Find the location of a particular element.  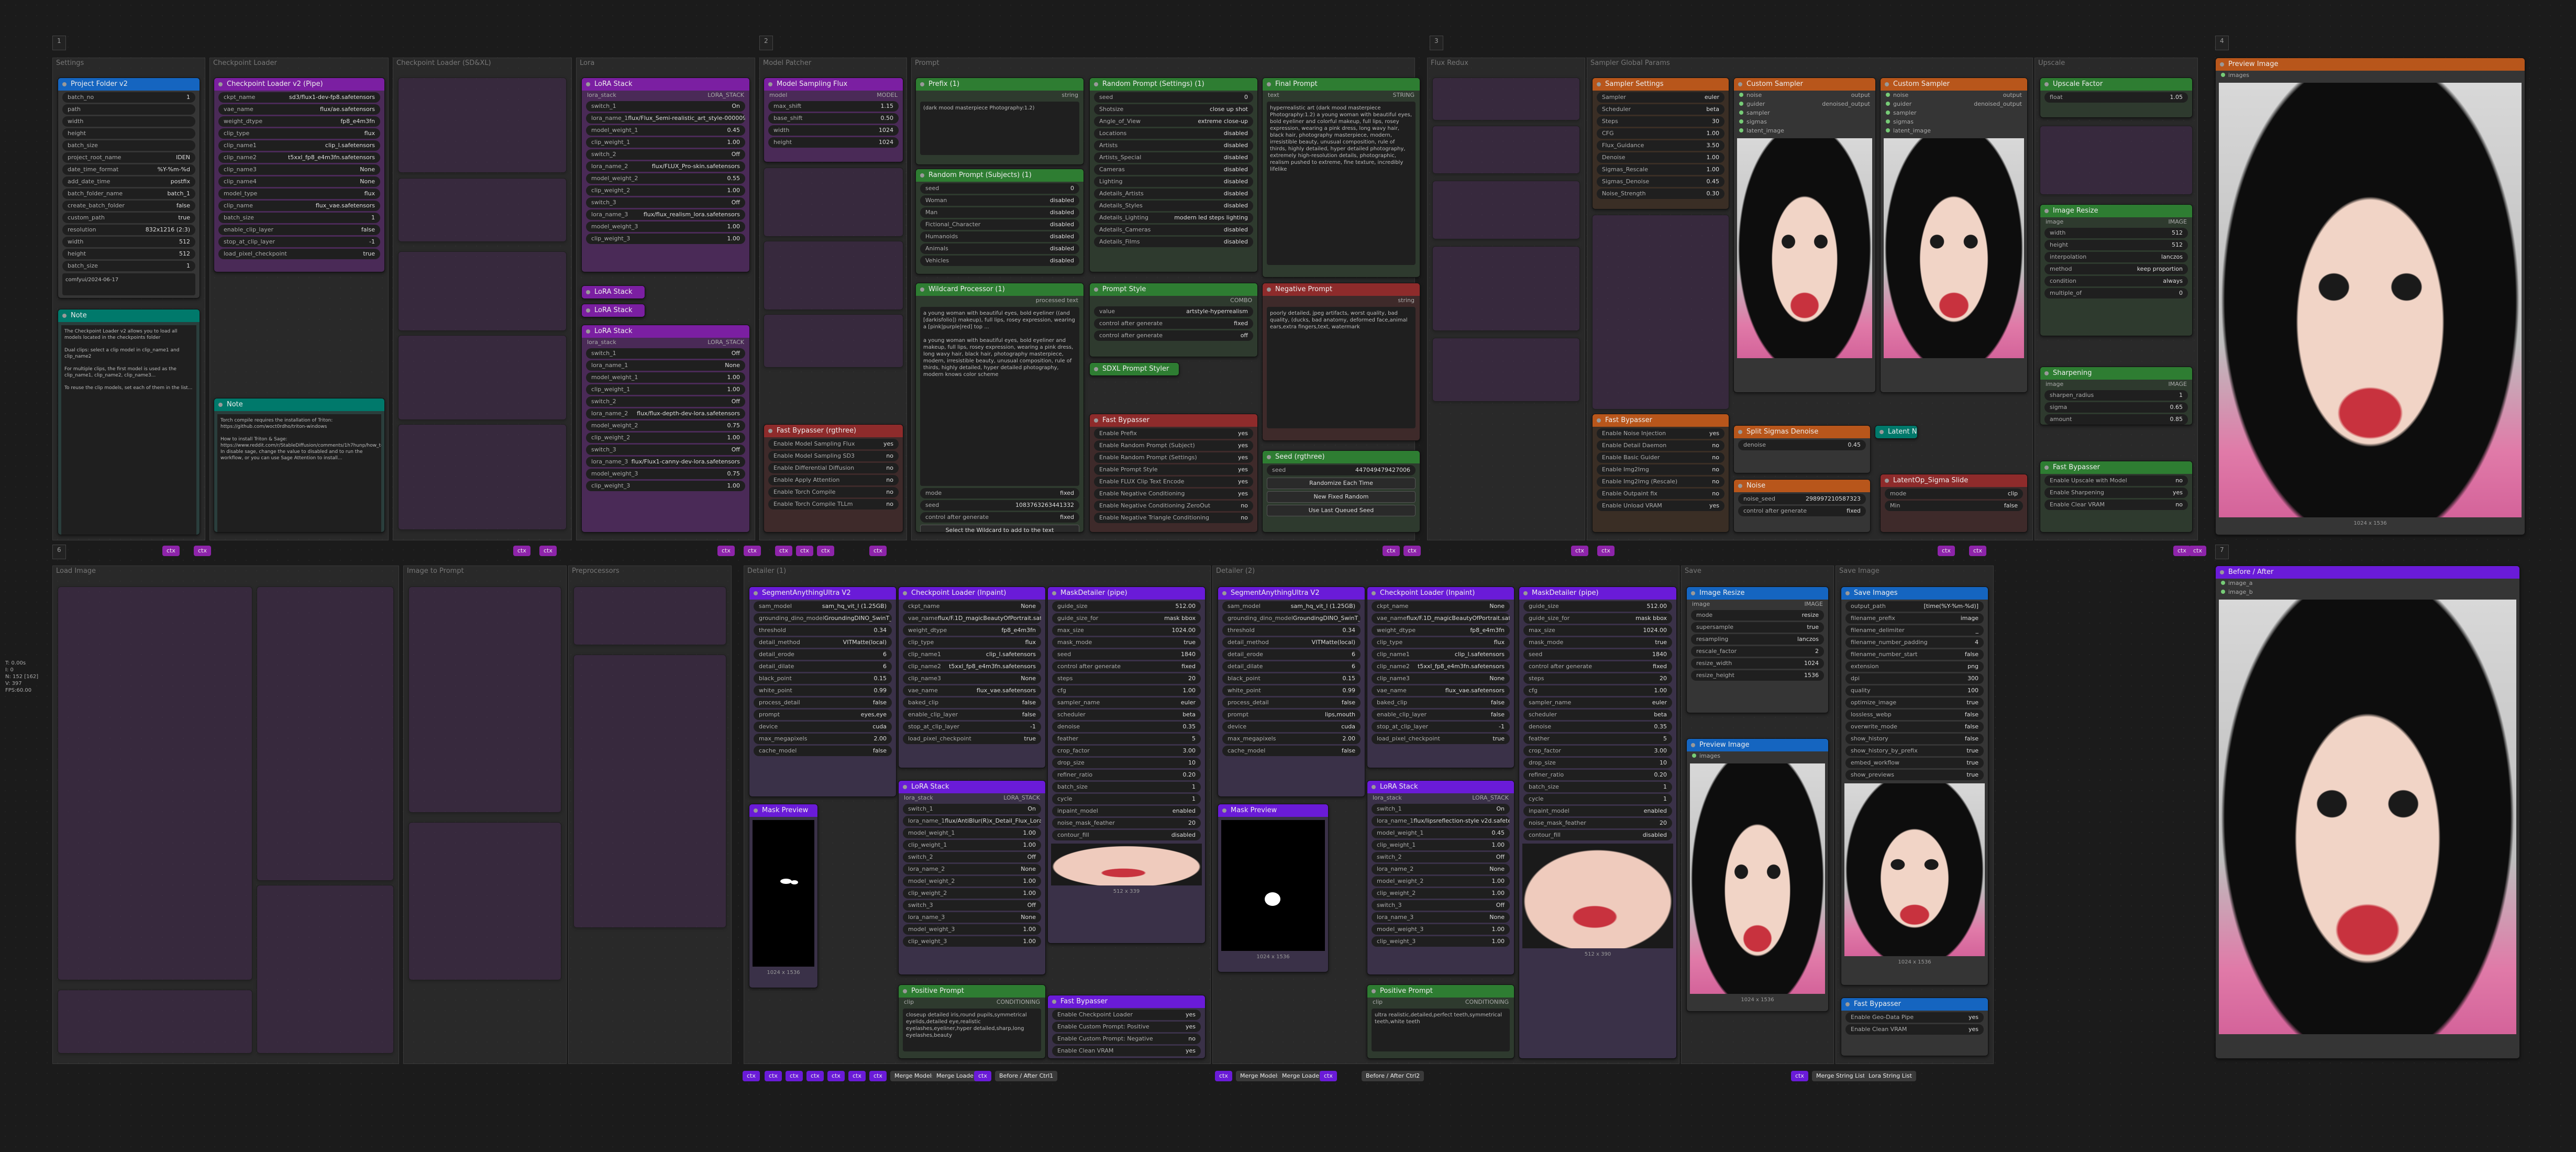

node-header: LoRA Stack is located at coordinates (665, 85).